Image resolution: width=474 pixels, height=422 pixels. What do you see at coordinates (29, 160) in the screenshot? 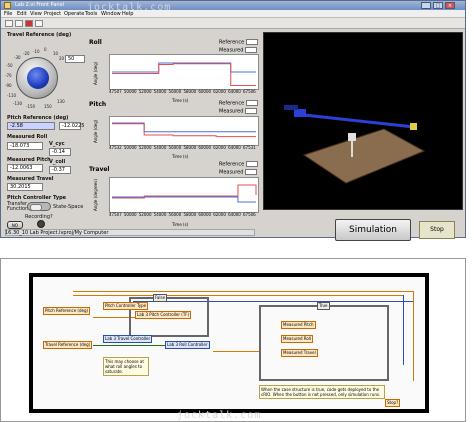
I see `measured-pitch-label: Measured Pitch` at bounding box center [29, 160].